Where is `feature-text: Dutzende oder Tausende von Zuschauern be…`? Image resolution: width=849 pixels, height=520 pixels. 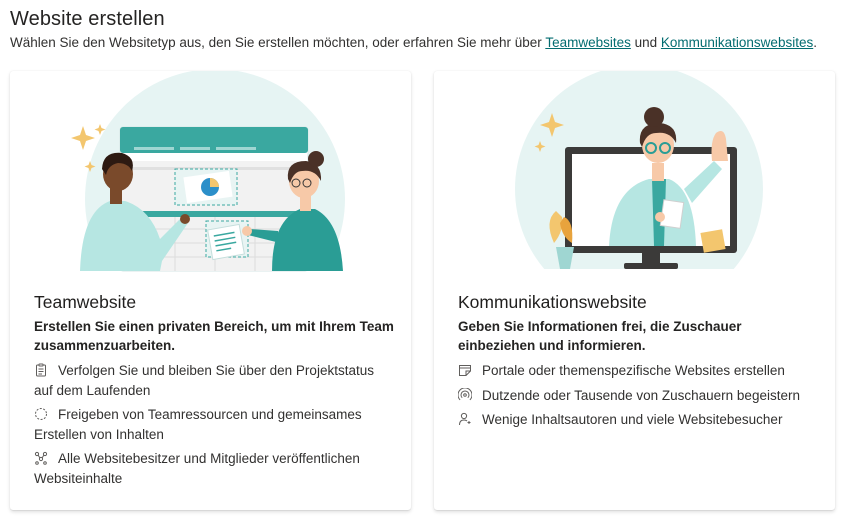
feature-text: Dutzende oder Tausende von Zuschauern be… is located at coordinates (641, 395).